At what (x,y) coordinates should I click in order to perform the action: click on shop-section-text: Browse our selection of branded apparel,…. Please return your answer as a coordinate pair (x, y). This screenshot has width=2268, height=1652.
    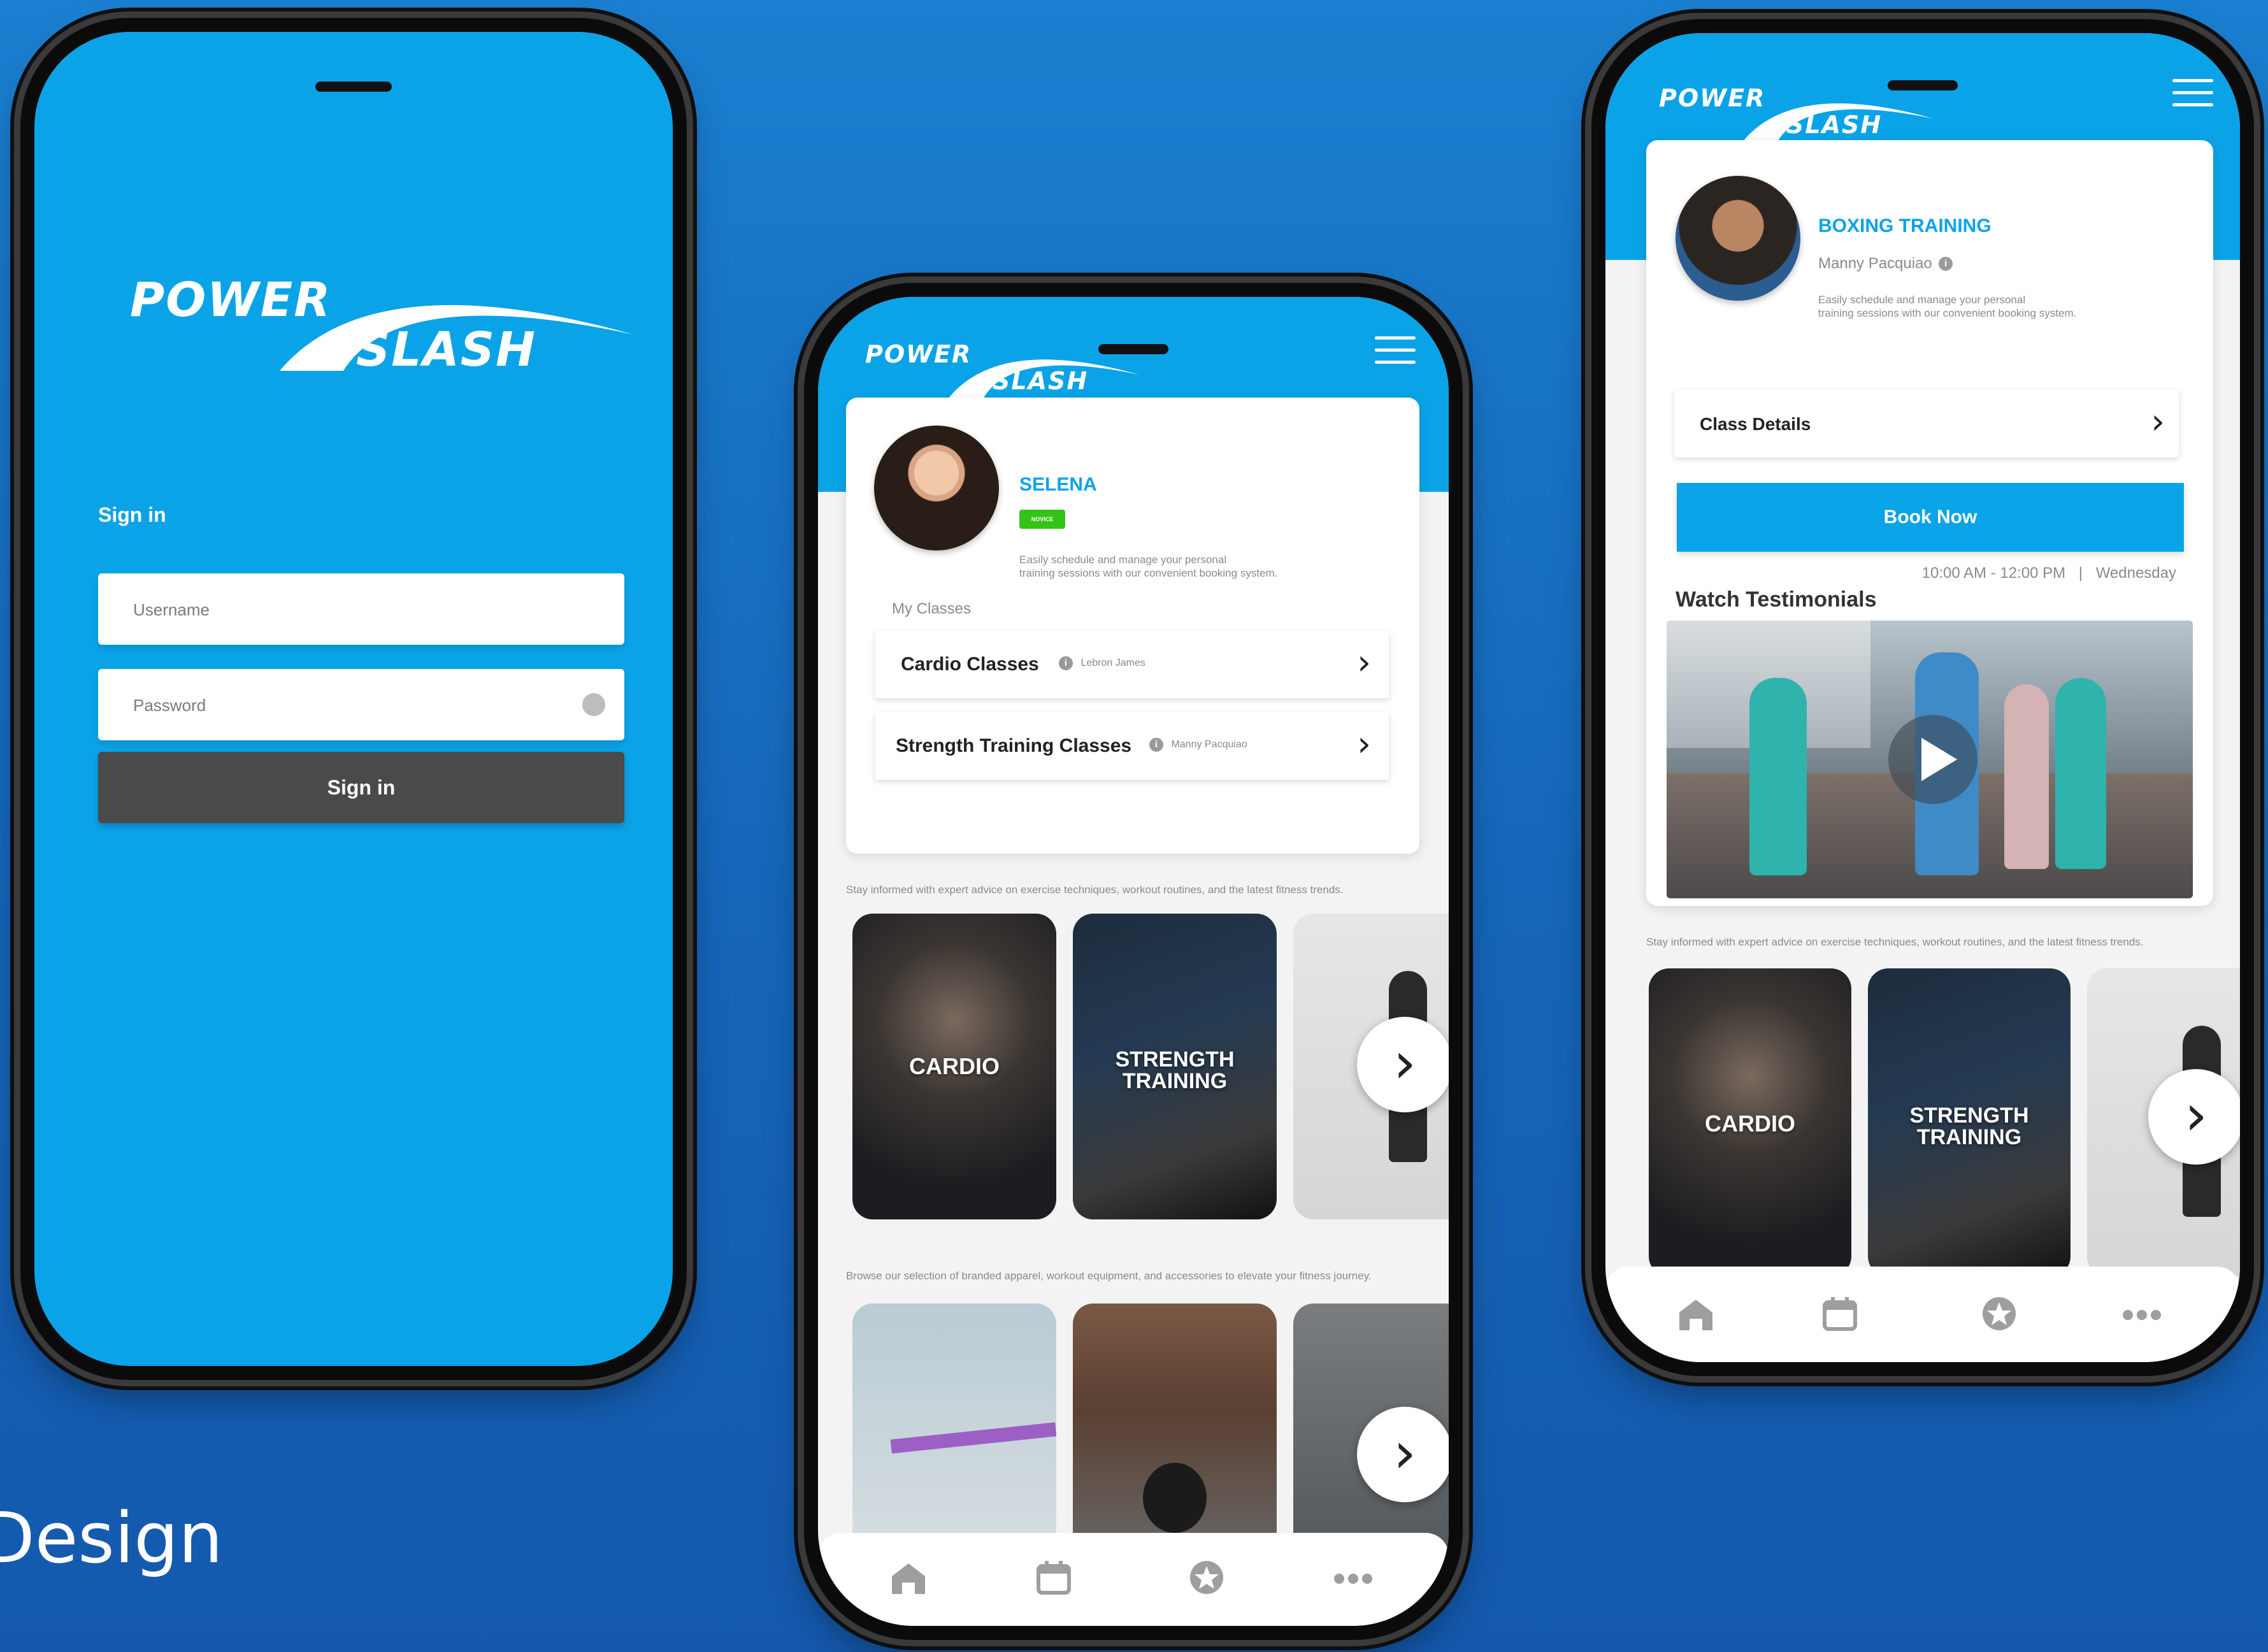
    Looking at the image, I should click on (1109, 1276).